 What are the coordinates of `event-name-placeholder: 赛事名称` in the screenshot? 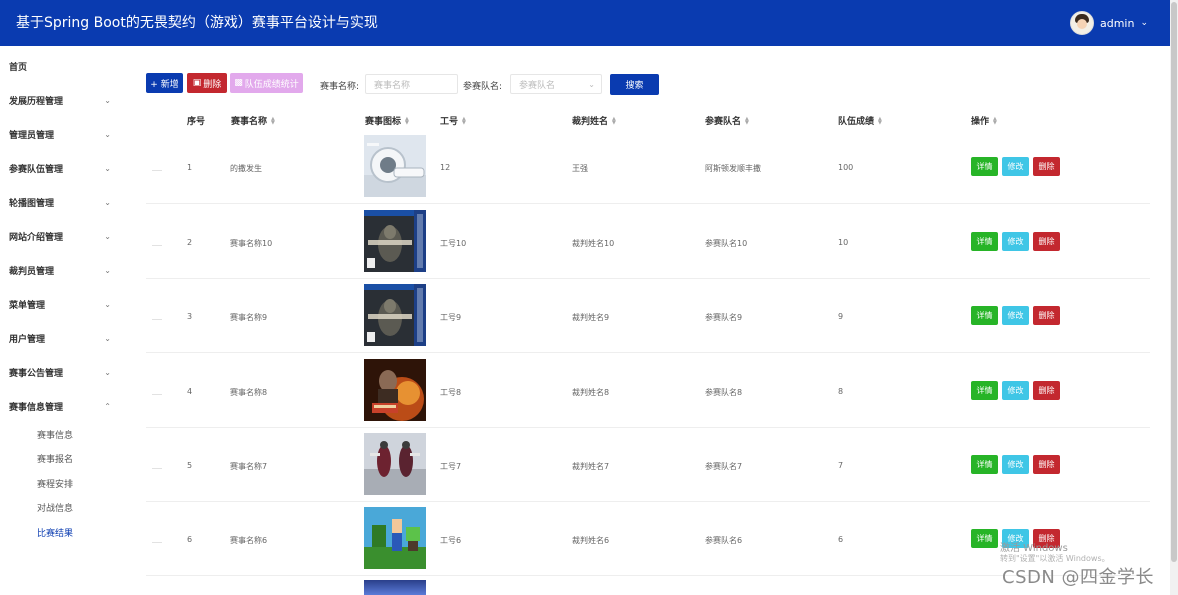 It's located at (392, 85).